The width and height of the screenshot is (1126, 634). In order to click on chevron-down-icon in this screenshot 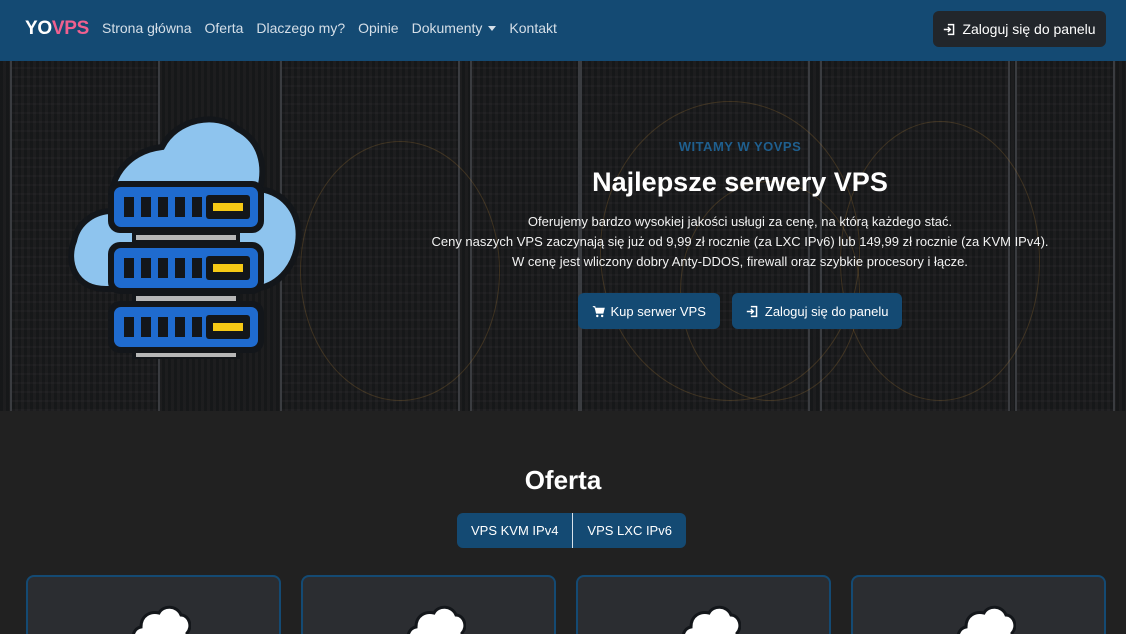, I will do `click(492, 28)`.